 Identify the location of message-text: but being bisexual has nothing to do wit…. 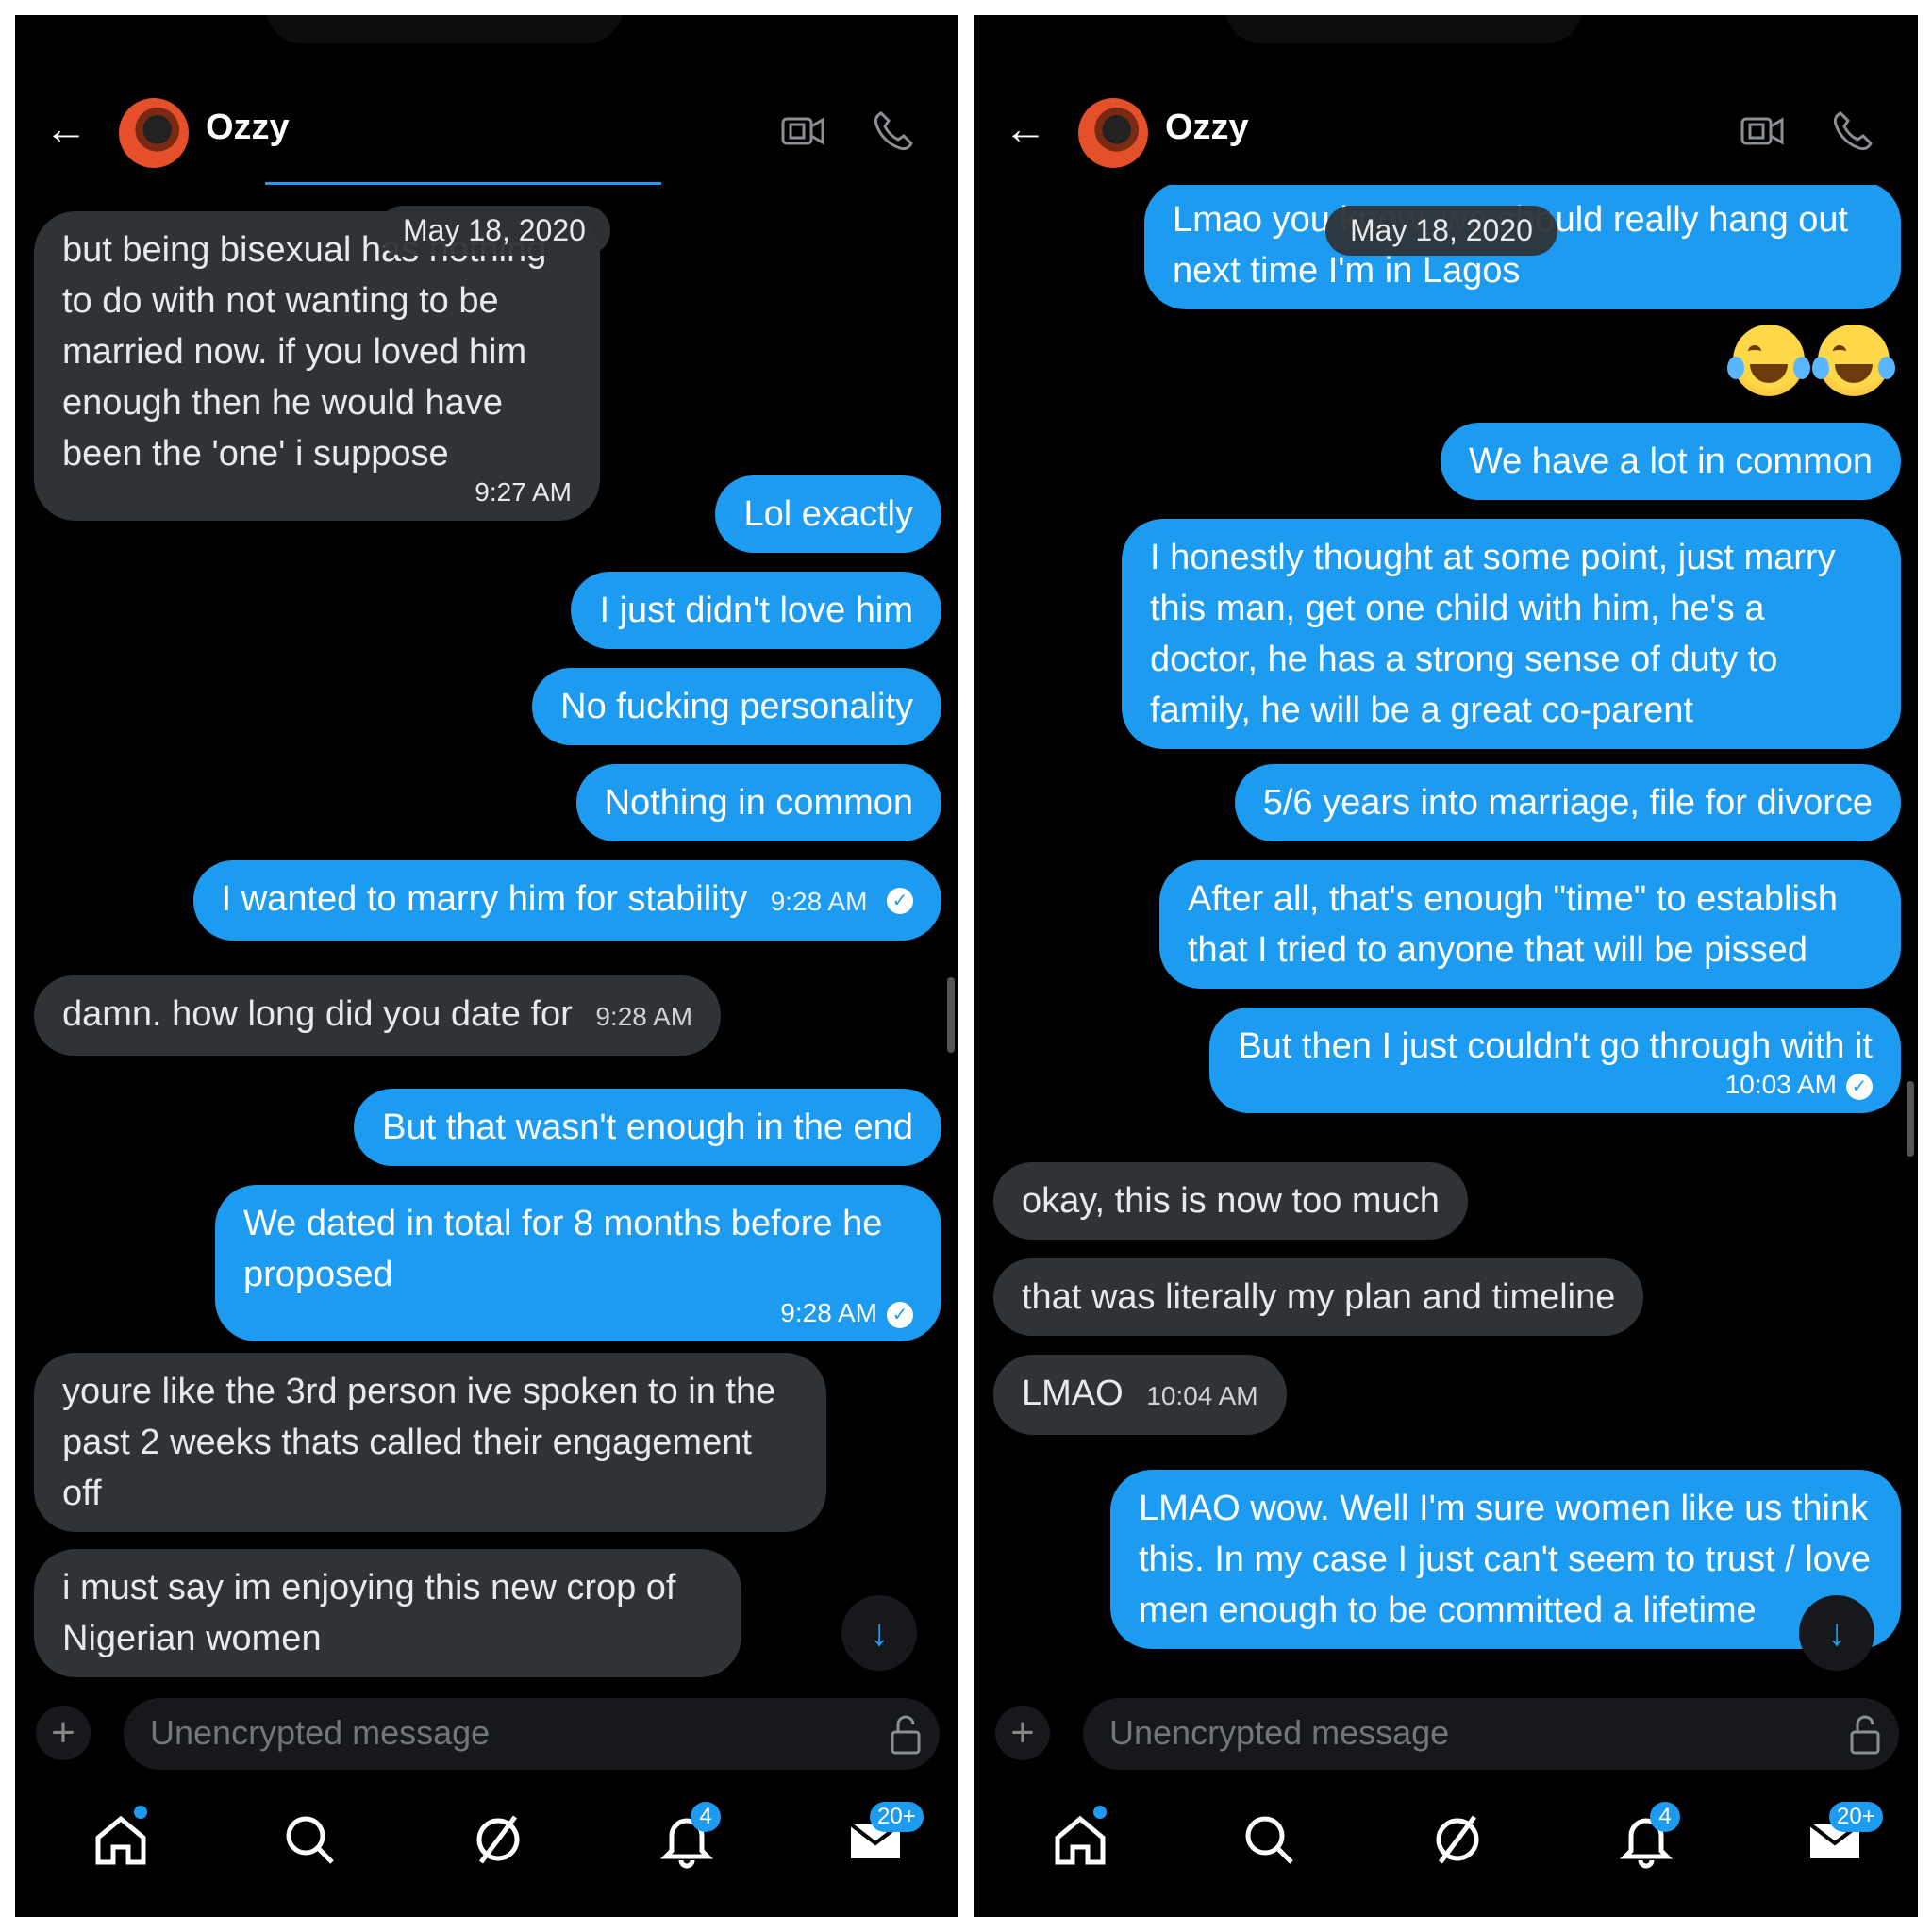
(304, 352).